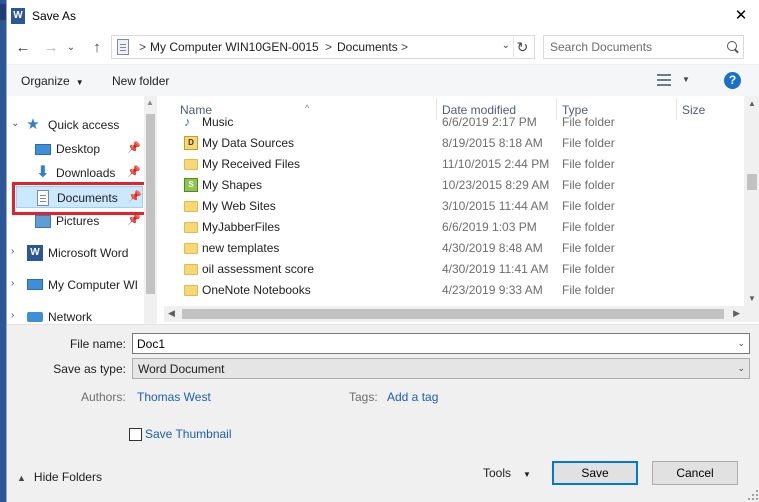 This screenshot has width=759, height=502. Describe the element at coordinates (258, 269) in the screenshot. I see `file-name: oil assessment score` at that location.